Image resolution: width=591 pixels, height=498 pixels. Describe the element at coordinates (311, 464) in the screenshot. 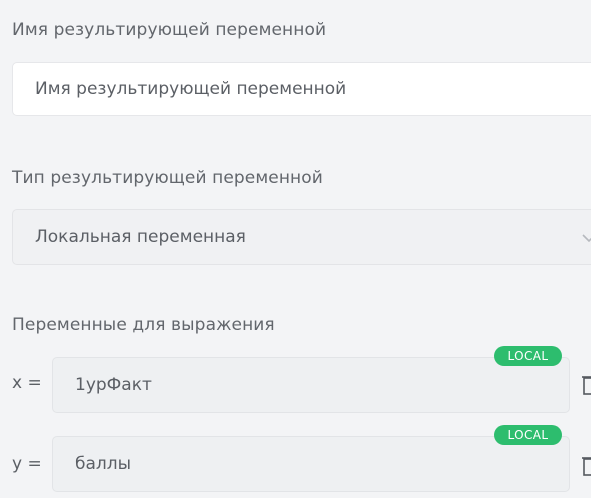

I see `var-value-y-field: баллы` at that location.